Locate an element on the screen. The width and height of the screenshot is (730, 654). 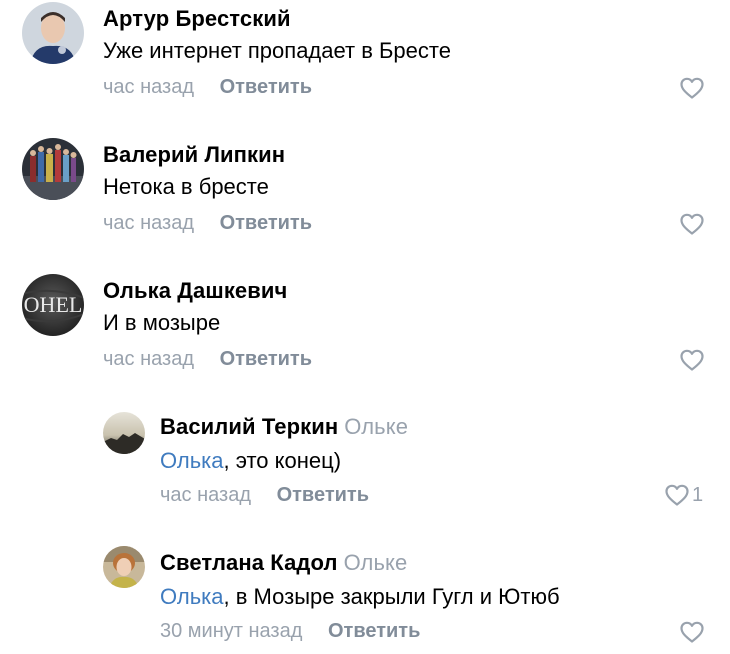
comment-meta: 30 минут назад Ответить is located at coordinates (290, 631).